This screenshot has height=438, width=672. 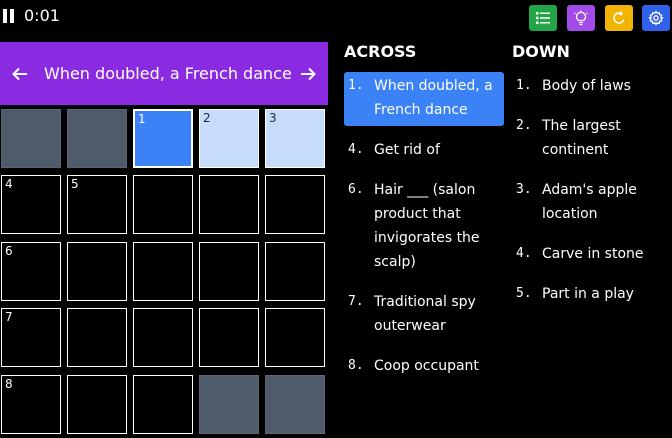 I want to click on across-heading: ACROSS, so click(x=380, y=51).